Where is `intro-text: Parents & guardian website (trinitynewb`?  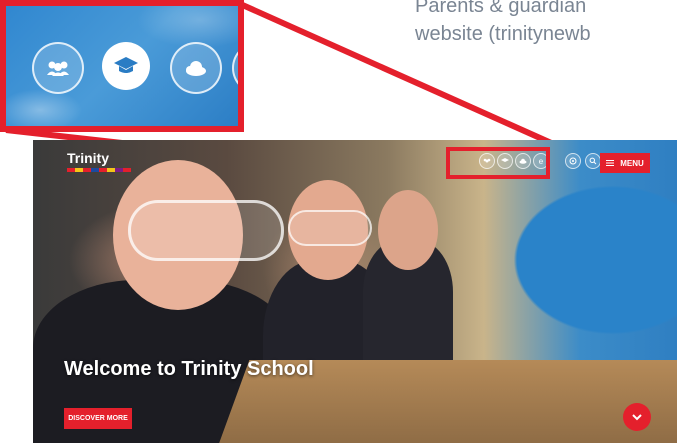 intro-text: Parents & guardian website (trinitynewb is located at coordinates (546, 24).